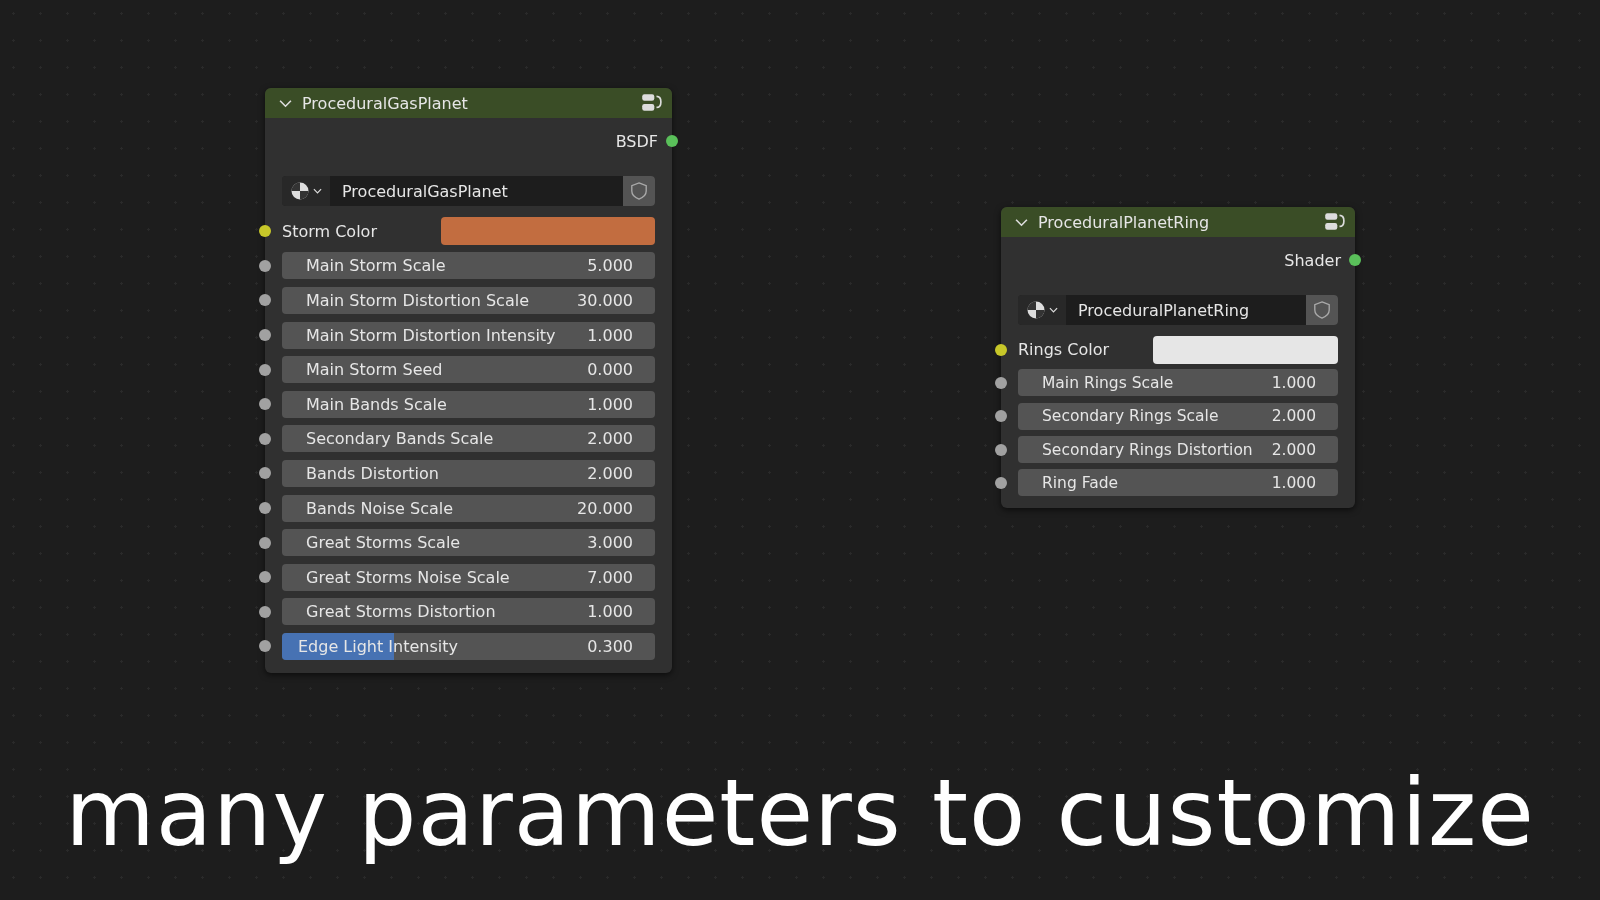 Image resolution: width=1600 pixels, height=900 pixels. What do you see at coordinates (468, 439) in the screenshot?
I see `number-field: Secondary Bands Scale 2.000` at bounding box center [468, 439].